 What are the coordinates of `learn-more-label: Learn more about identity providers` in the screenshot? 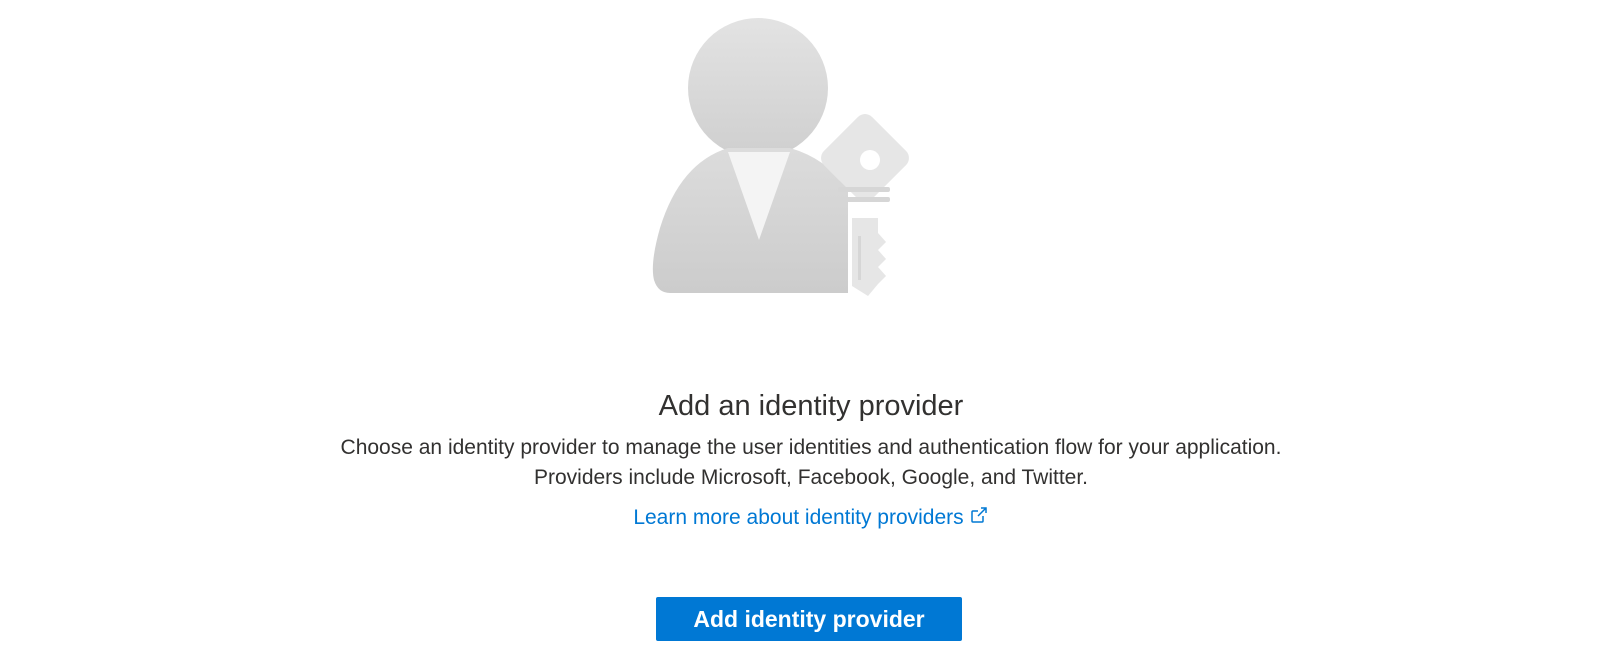 It's located at (798, 517).